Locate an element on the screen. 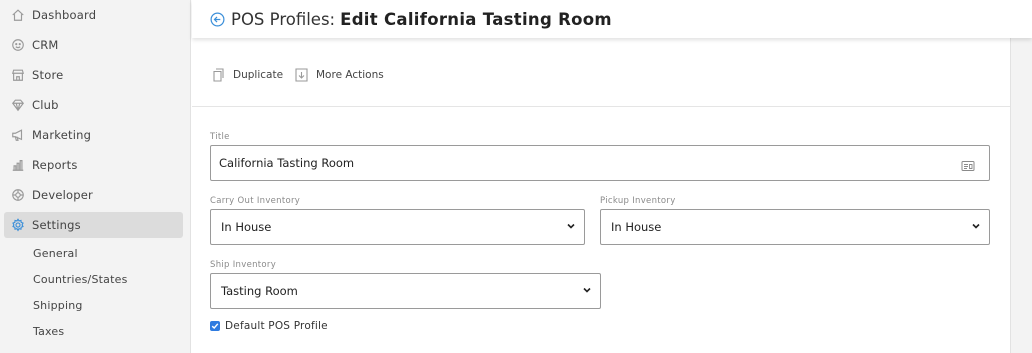  title-field-label: Title is located at coordinates (220, 137).